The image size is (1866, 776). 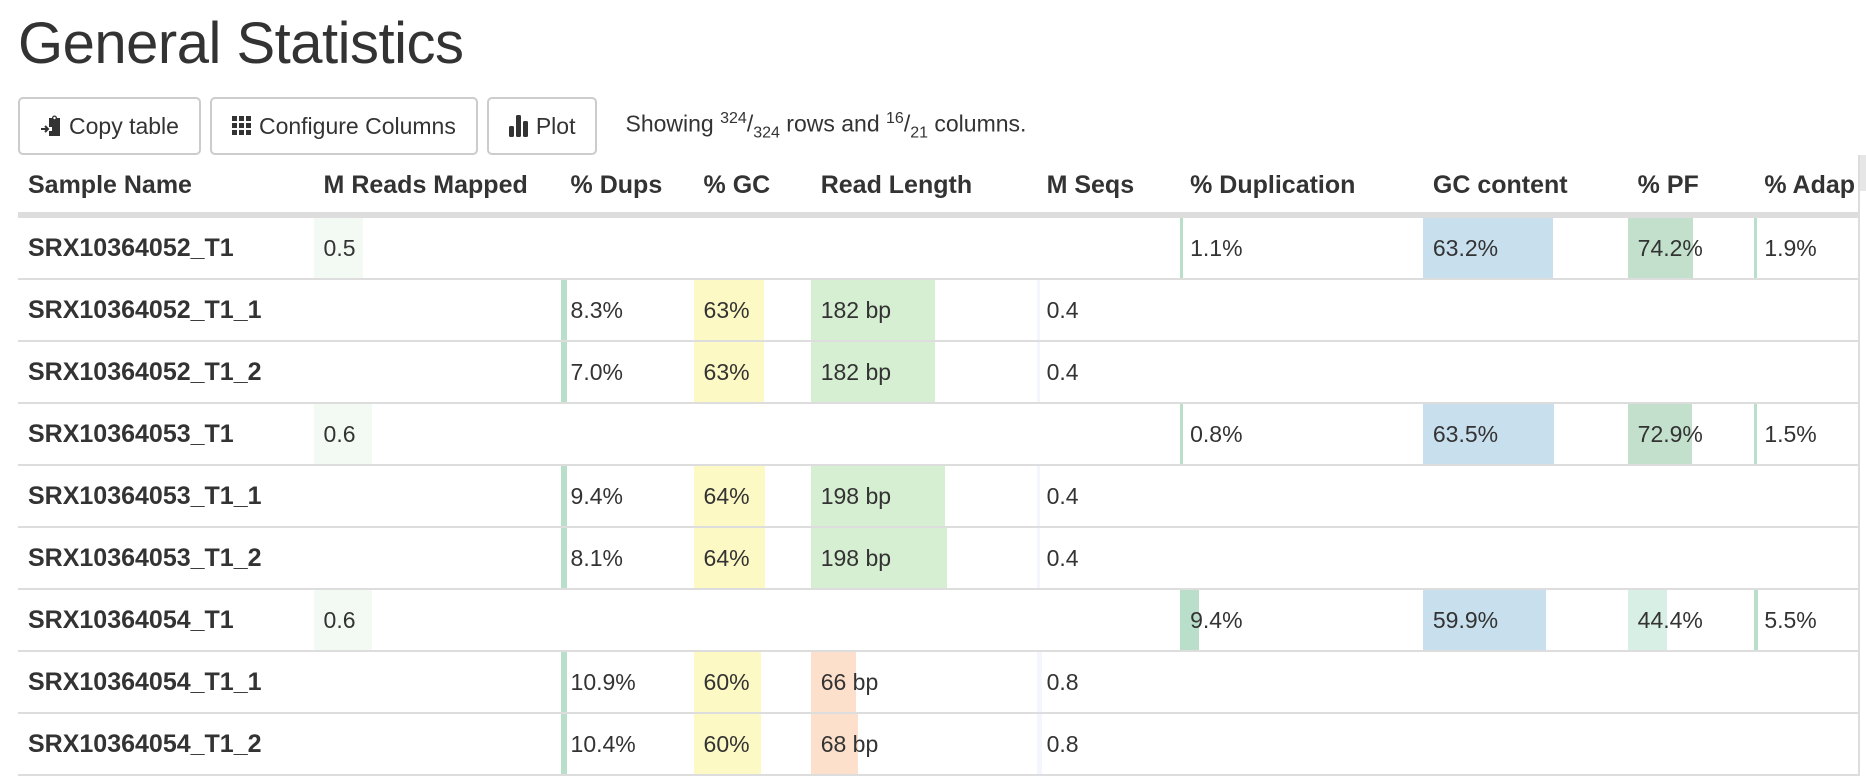 What do you see at coordinates (1863, 173) in the screenshot?
I see `scrollbar-thumb` at bounding box center [1863, 173].